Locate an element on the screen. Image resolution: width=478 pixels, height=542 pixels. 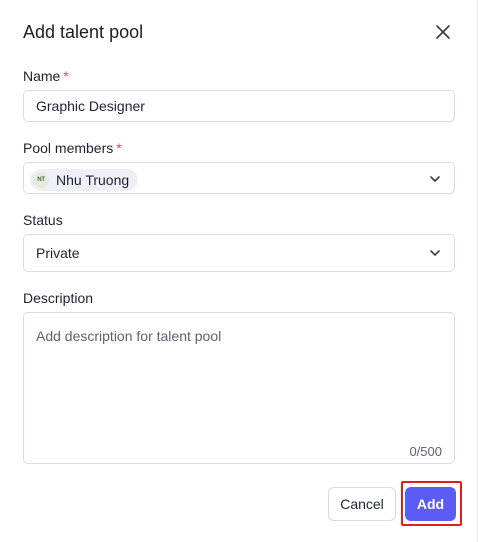
status-label-text: Status is located at coordinates (43, 220).